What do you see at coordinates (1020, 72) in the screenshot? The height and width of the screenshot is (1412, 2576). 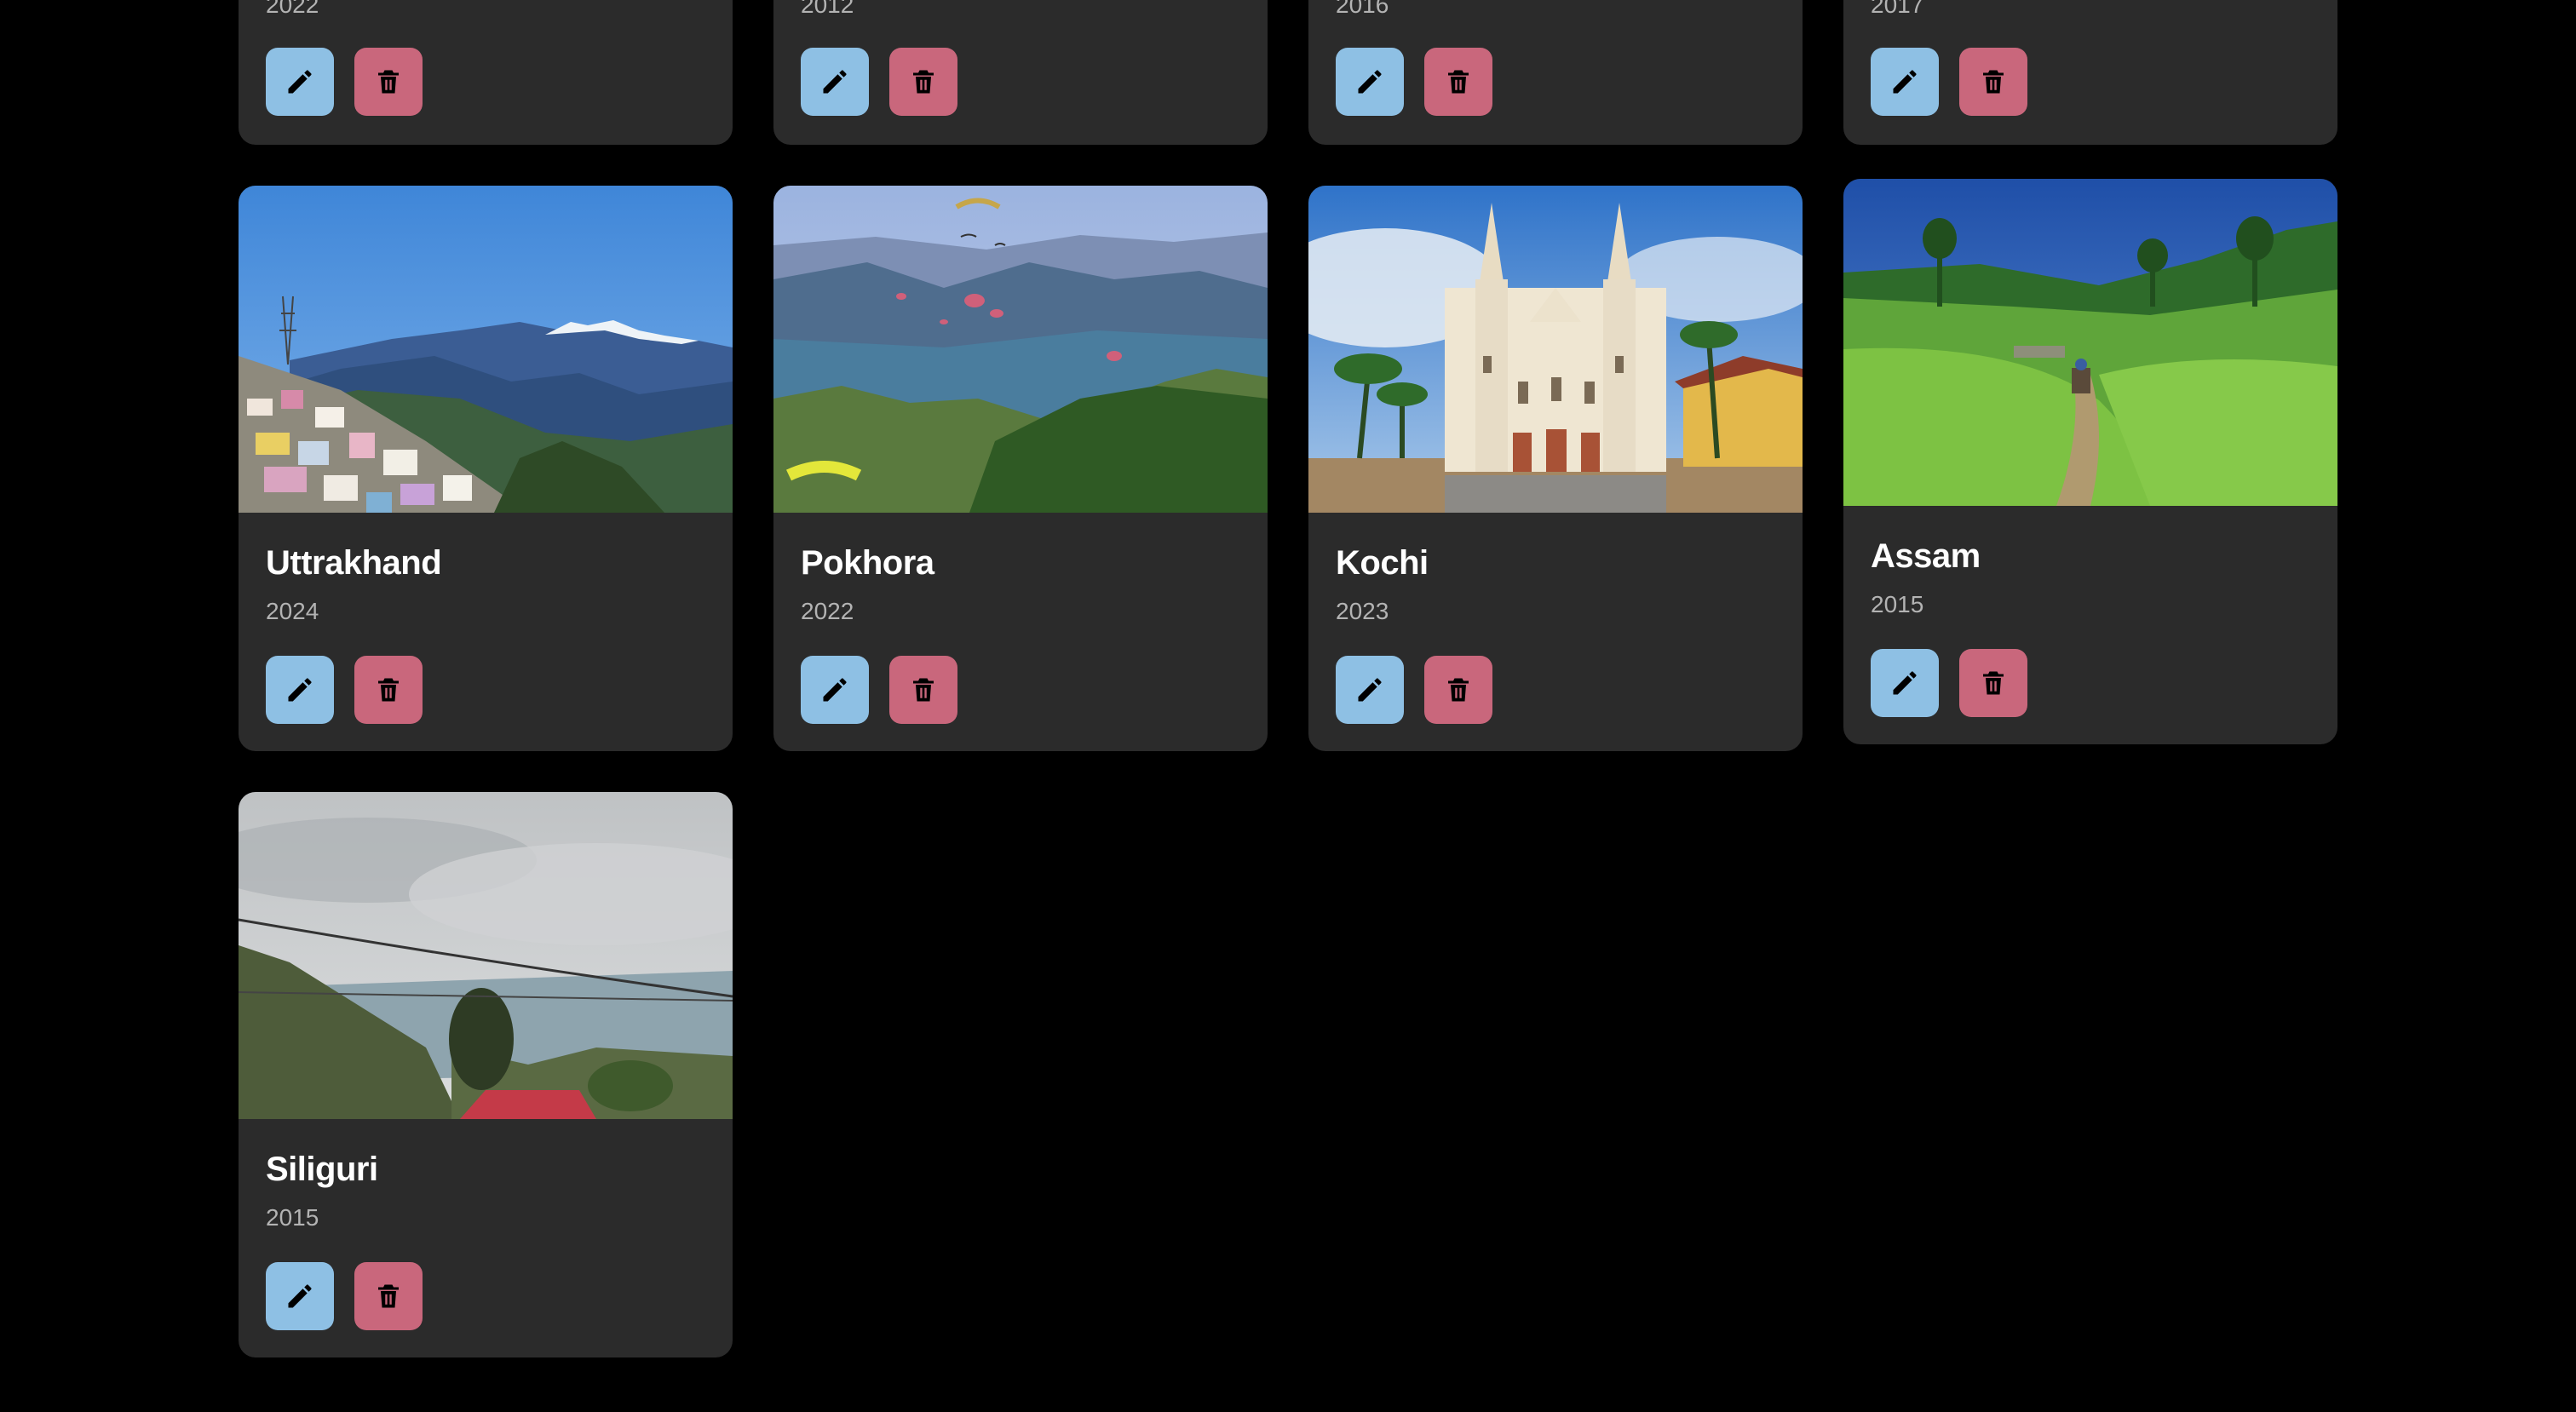 I see `trip-card: 2012` at bounding box center [1020, 72].